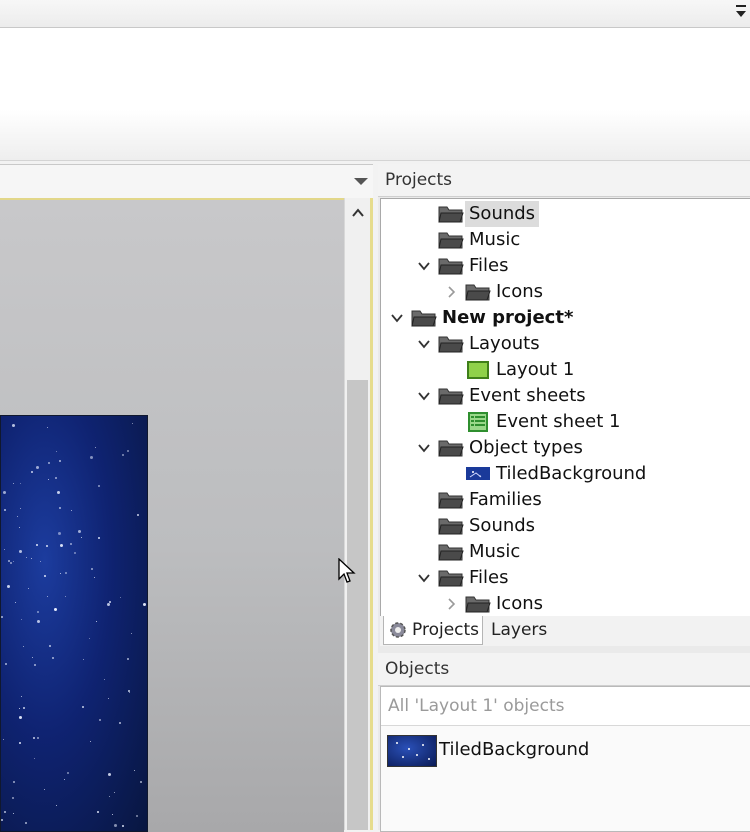 Image resolution: width=750 pixels, height=832 pixels. Describe the element at coordinates (357, 605) in the screenshot. I see `scrollbar-thumb` at that location.